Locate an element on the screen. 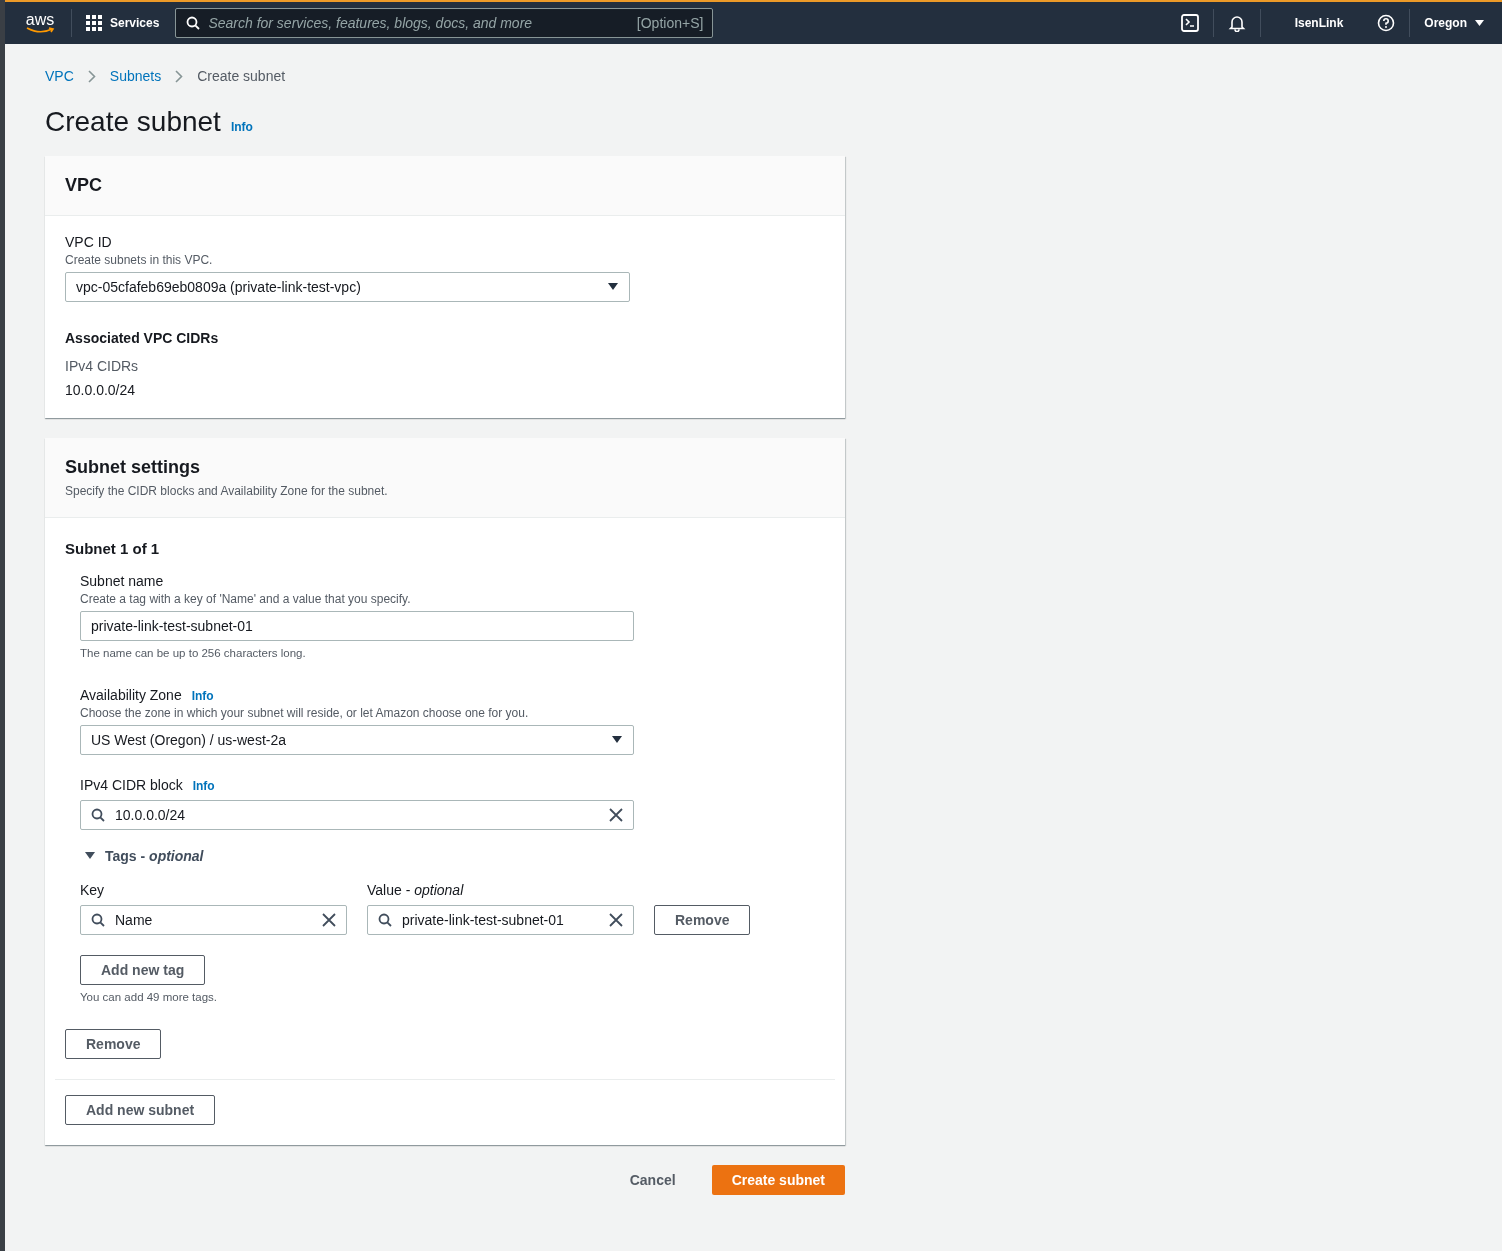 The width and height of the screenshot is (1502, 1251). tags-expander: Tags - optional is located at coordinates (144, 856).